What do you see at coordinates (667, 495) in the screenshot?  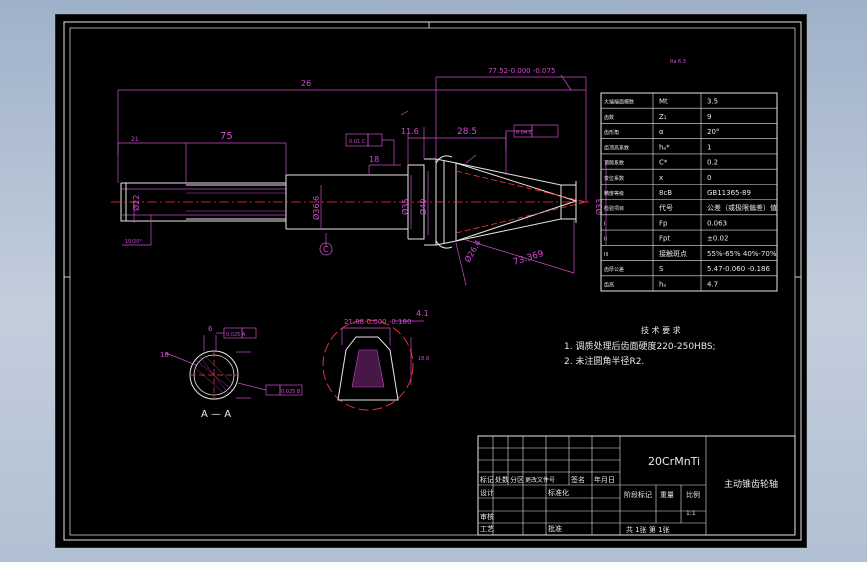 I see `tb-weight: 重量` at bounding box center [667, 495].